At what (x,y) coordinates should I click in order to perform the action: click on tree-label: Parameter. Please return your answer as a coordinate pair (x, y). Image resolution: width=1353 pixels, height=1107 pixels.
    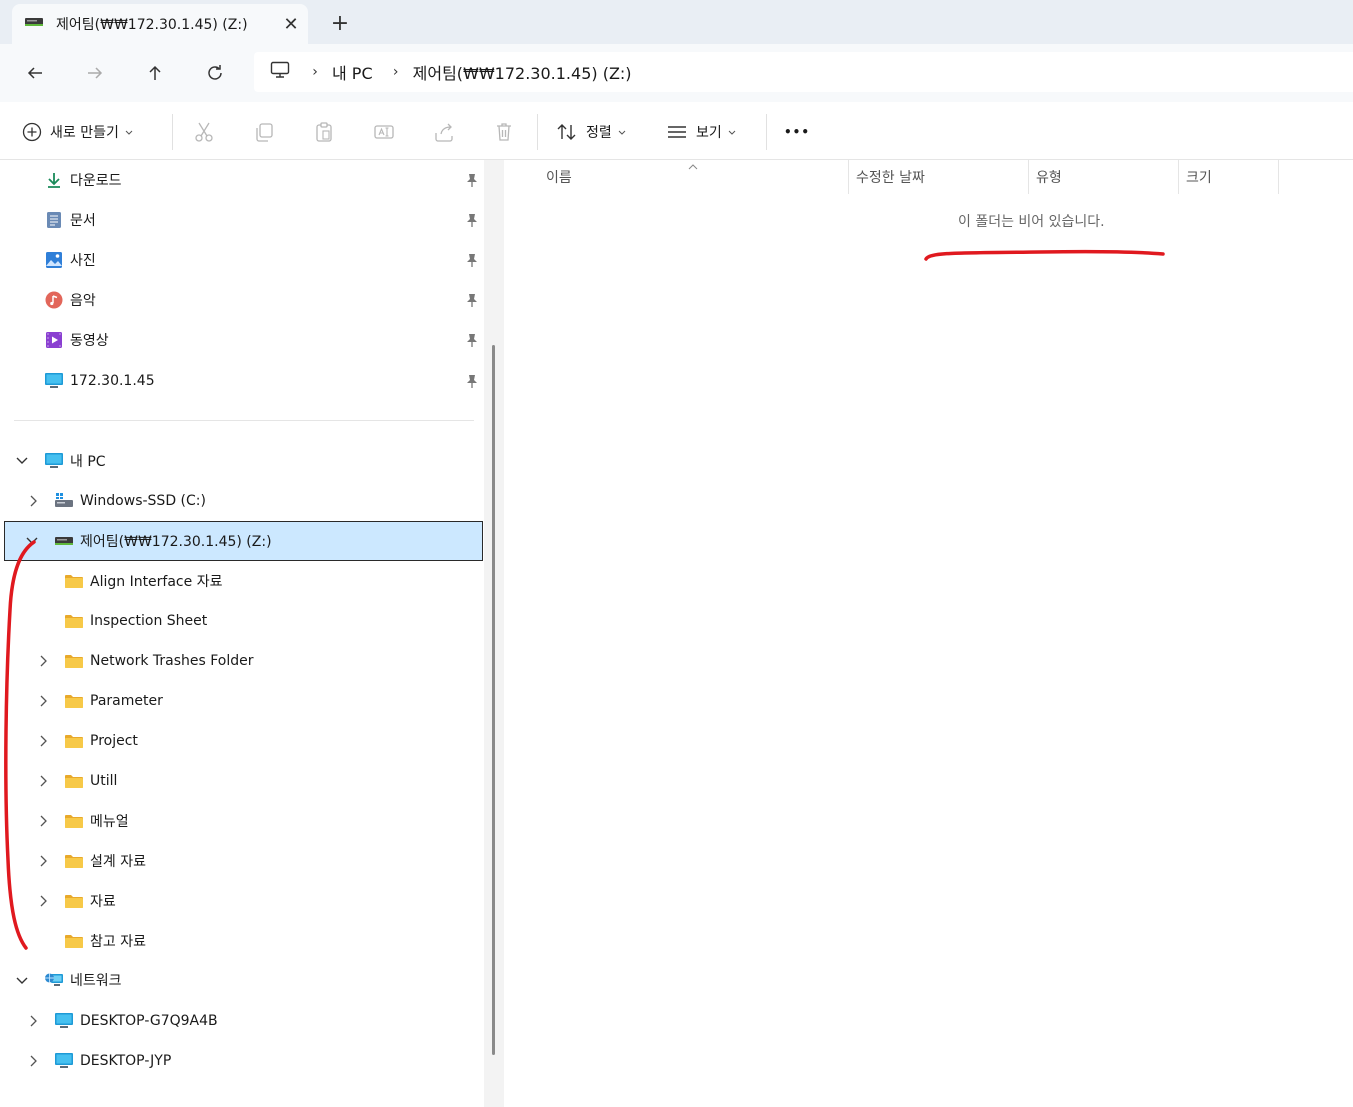
    Looking at the image, I should click on (126, 701).